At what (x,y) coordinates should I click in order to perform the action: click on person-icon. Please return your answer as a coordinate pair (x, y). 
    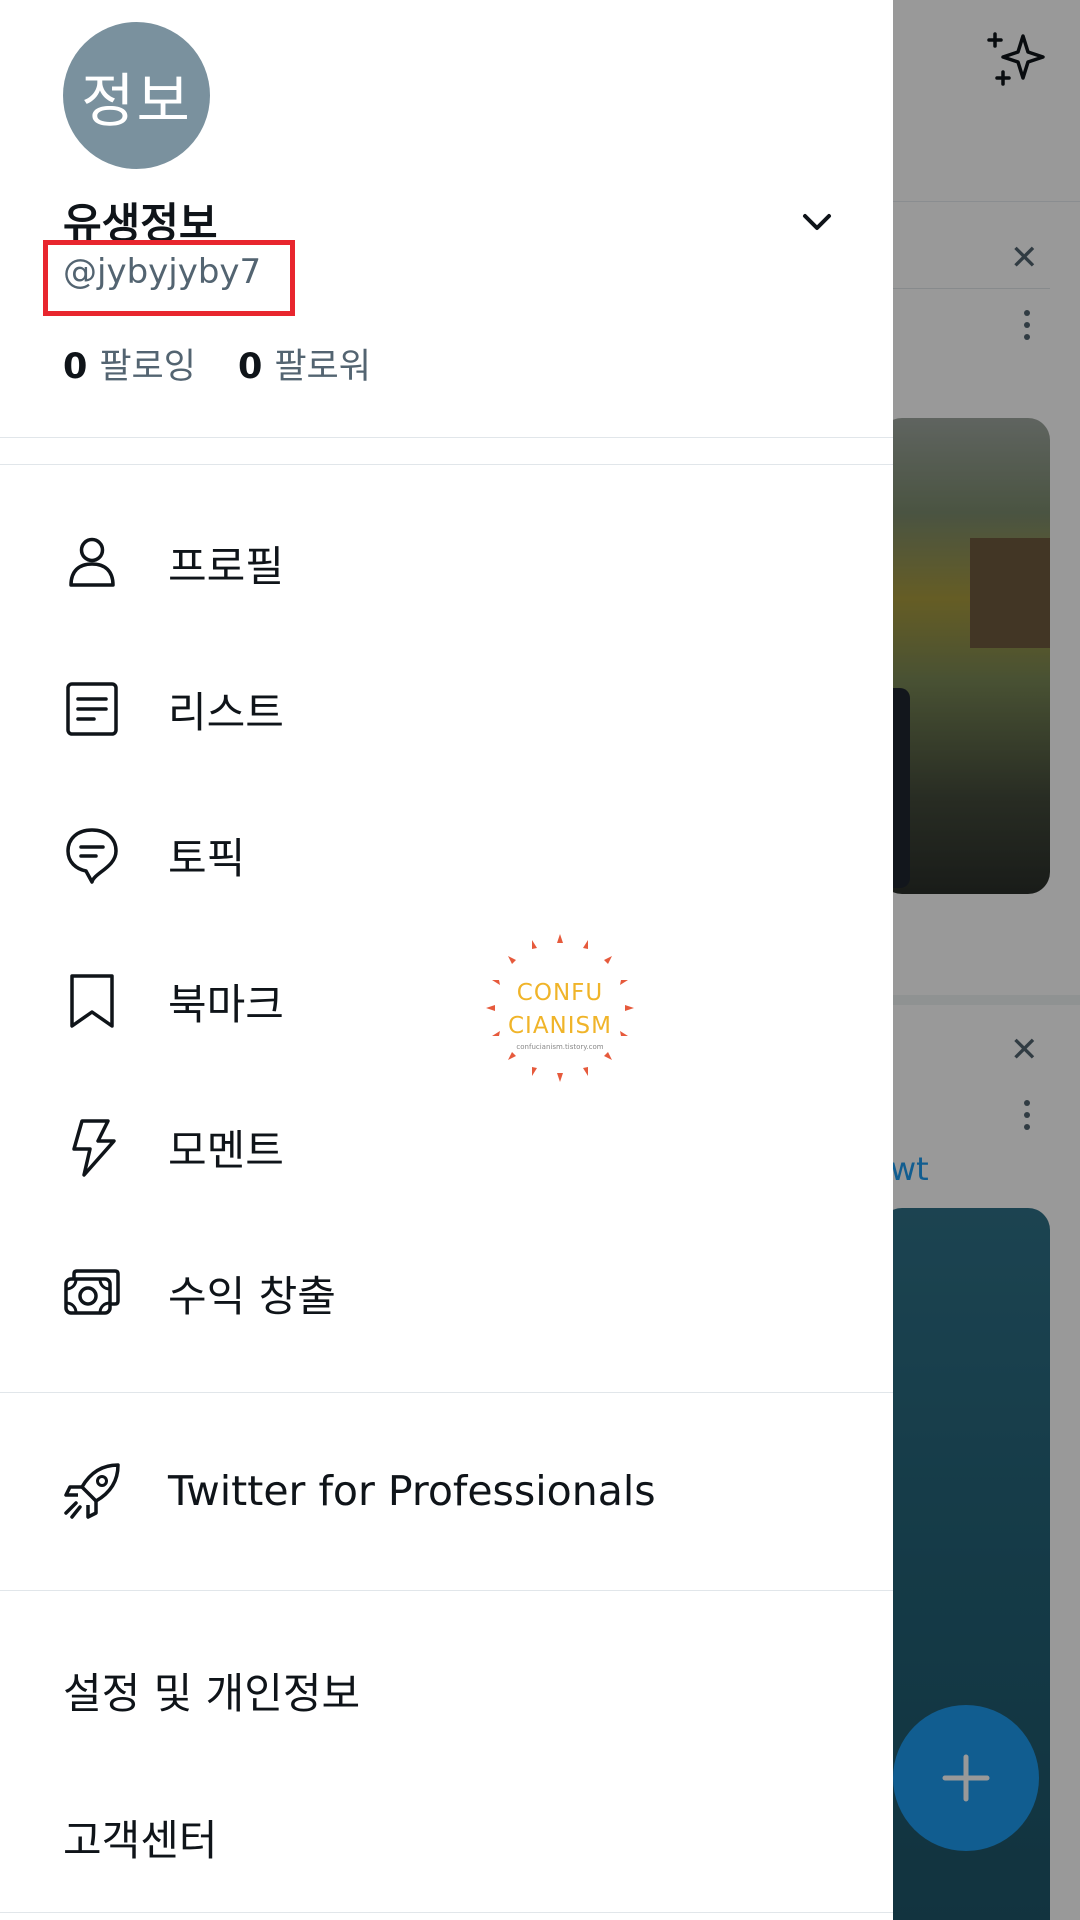
    Looking at the image, I should click on (92, 562).